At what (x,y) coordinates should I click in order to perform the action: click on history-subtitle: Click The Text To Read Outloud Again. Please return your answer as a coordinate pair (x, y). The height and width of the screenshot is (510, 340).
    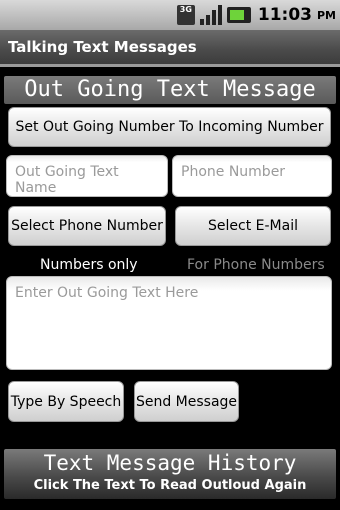
    Looking at the image, I should click on (170, 485).